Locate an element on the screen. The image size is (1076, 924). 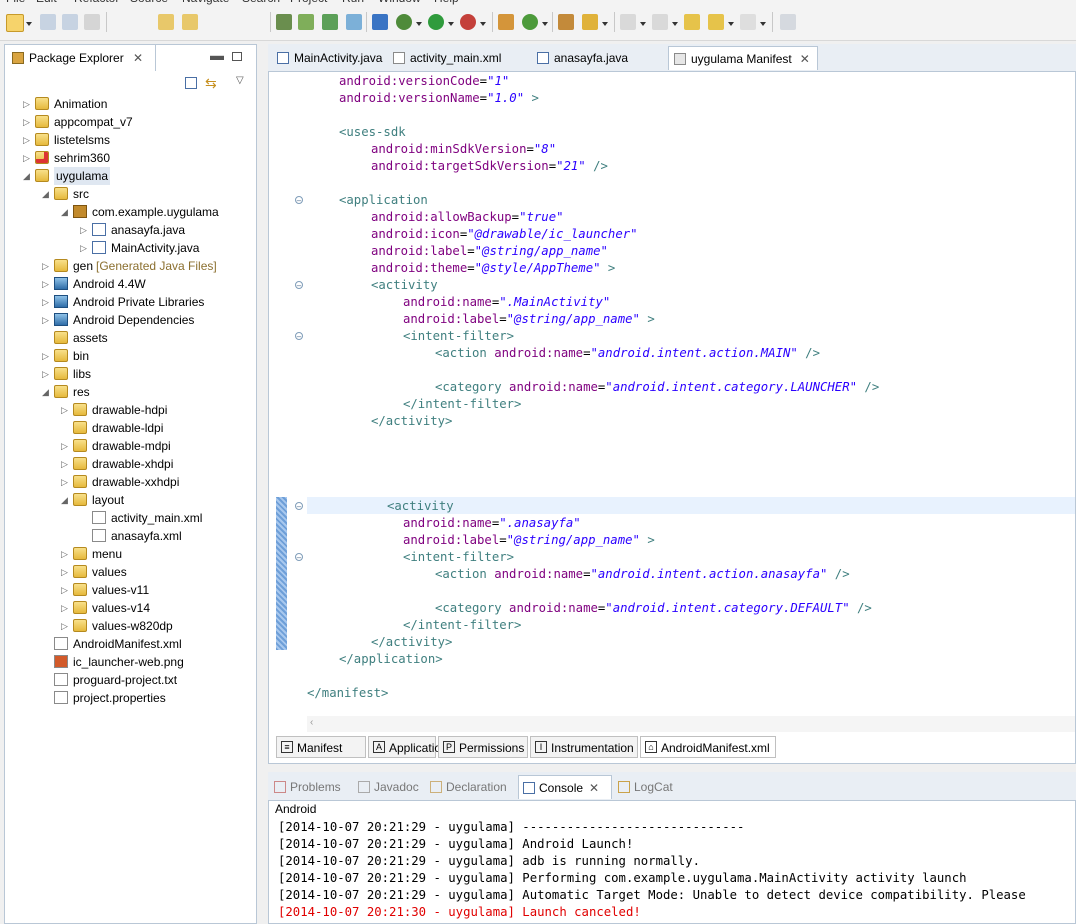
tree-item: ▷ menu is located at coordinates (127, 554).